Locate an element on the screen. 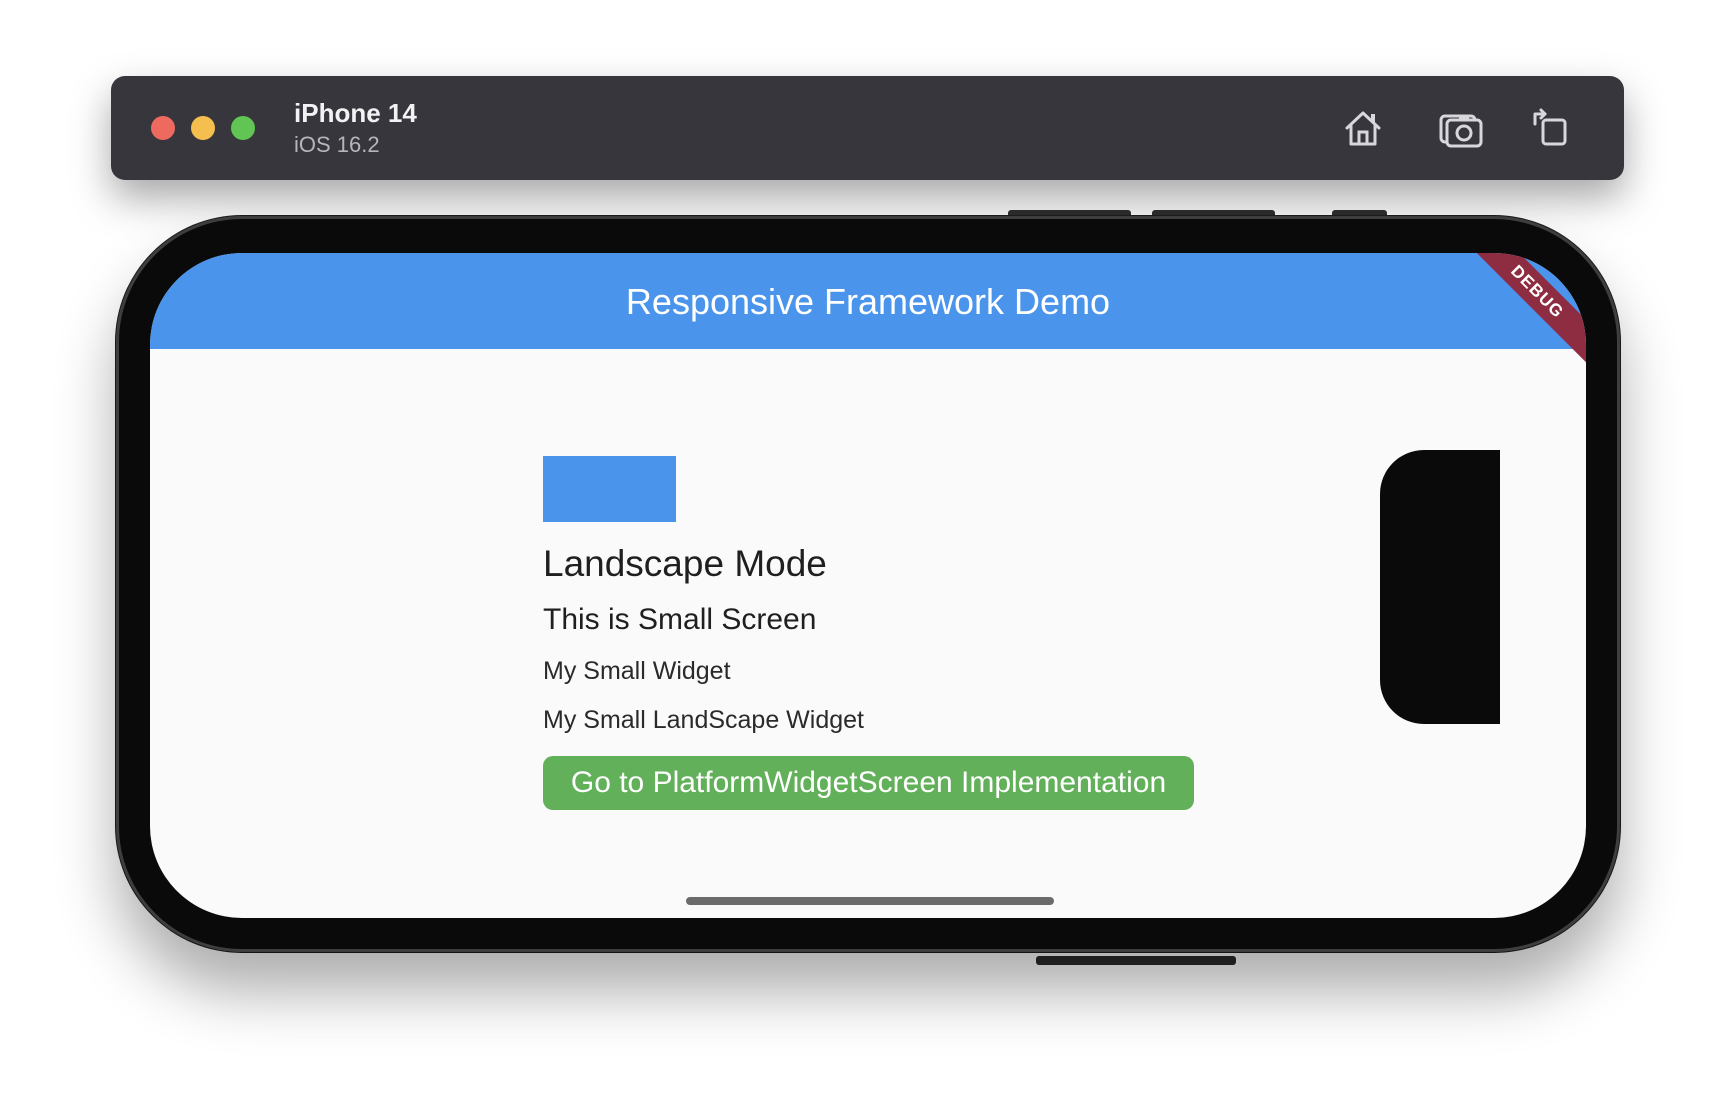  home-button is located at coordinates (1363, 128).